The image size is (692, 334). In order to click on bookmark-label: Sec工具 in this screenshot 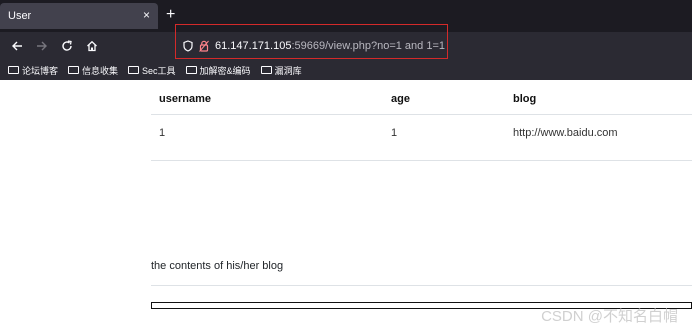, I will do `click(159, 70)`.